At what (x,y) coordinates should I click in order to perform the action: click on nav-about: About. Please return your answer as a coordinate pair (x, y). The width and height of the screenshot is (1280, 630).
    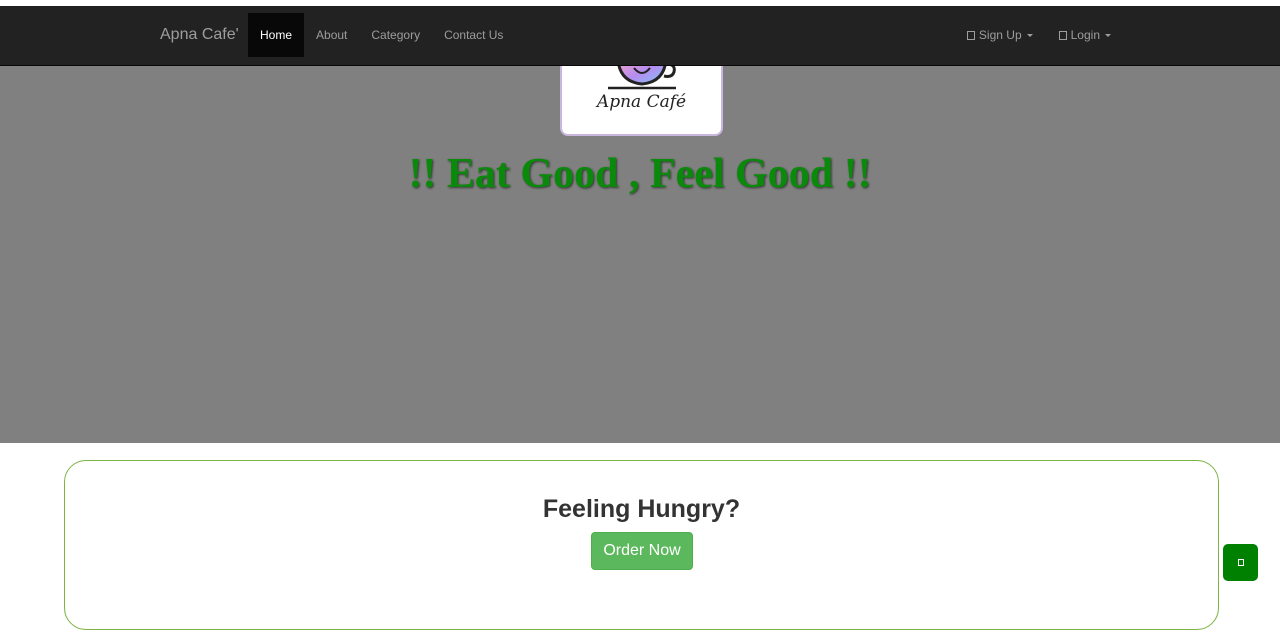
    Looking at the image, I should click on (331, 35).